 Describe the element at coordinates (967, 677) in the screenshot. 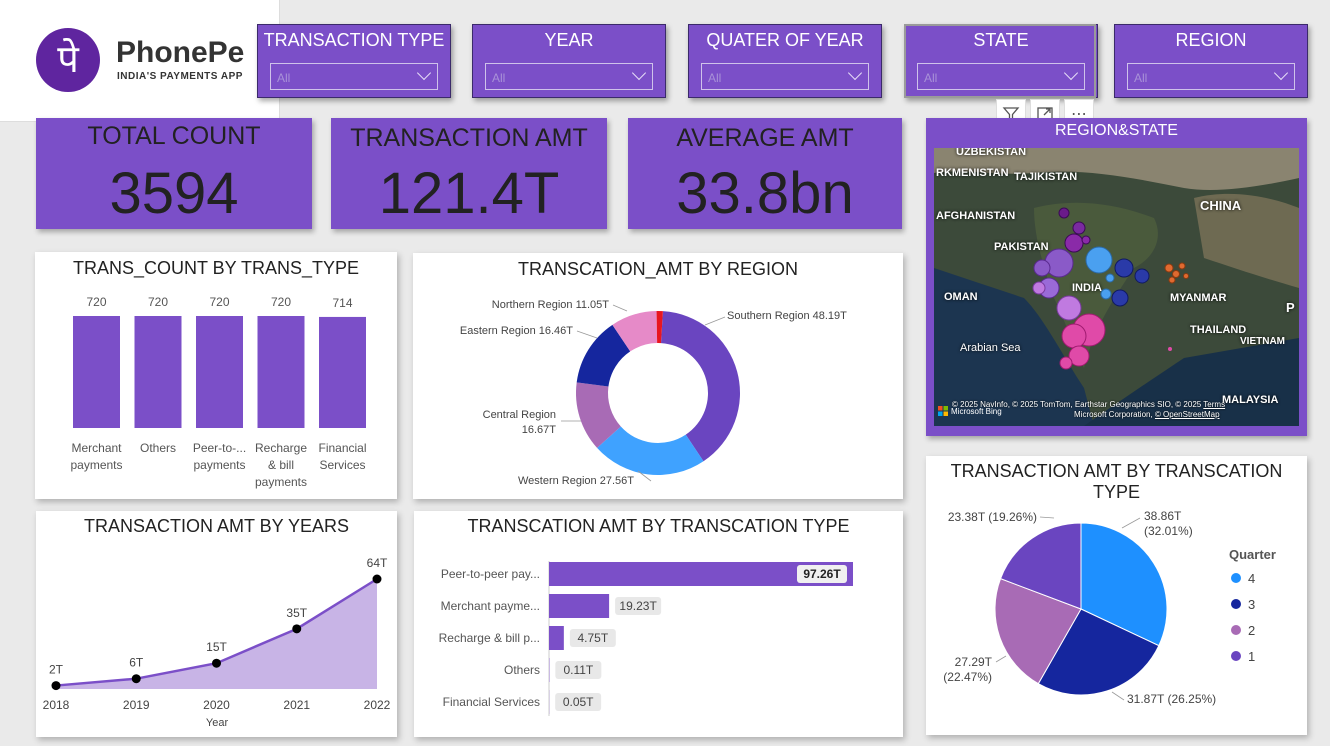

I see `pie-data-label: (22.47%)` at that location.